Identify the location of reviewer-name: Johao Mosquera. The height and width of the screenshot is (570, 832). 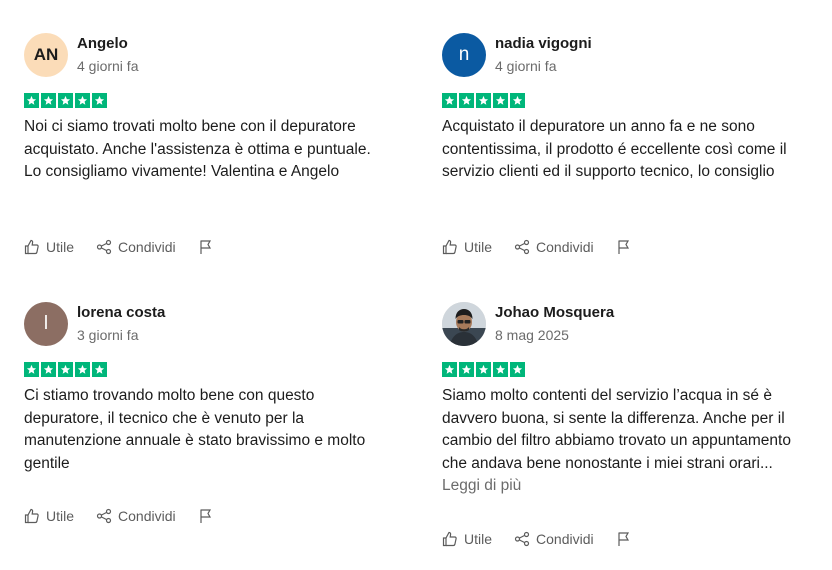
(554, 312).